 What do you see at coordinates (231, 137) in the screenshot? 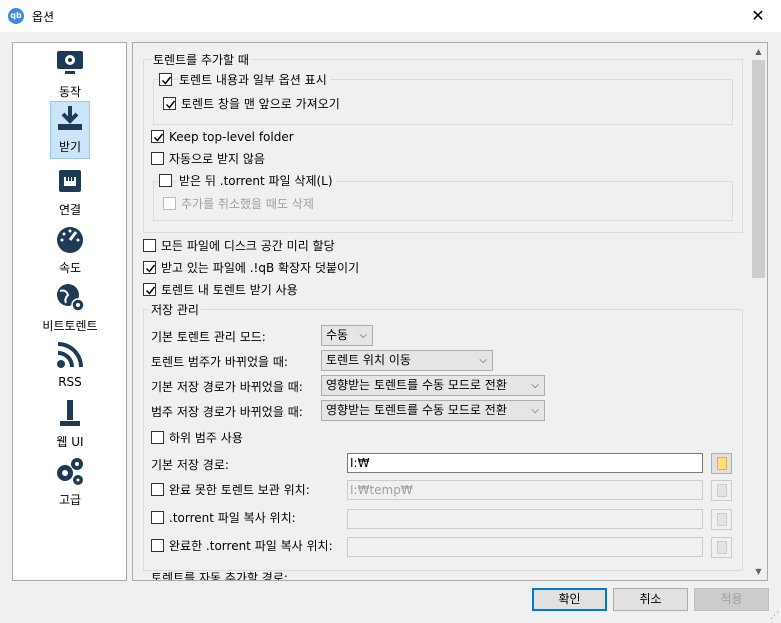
I see `keep-top-folder-label: Keep top-level folder` at bounding box center [231, 137].